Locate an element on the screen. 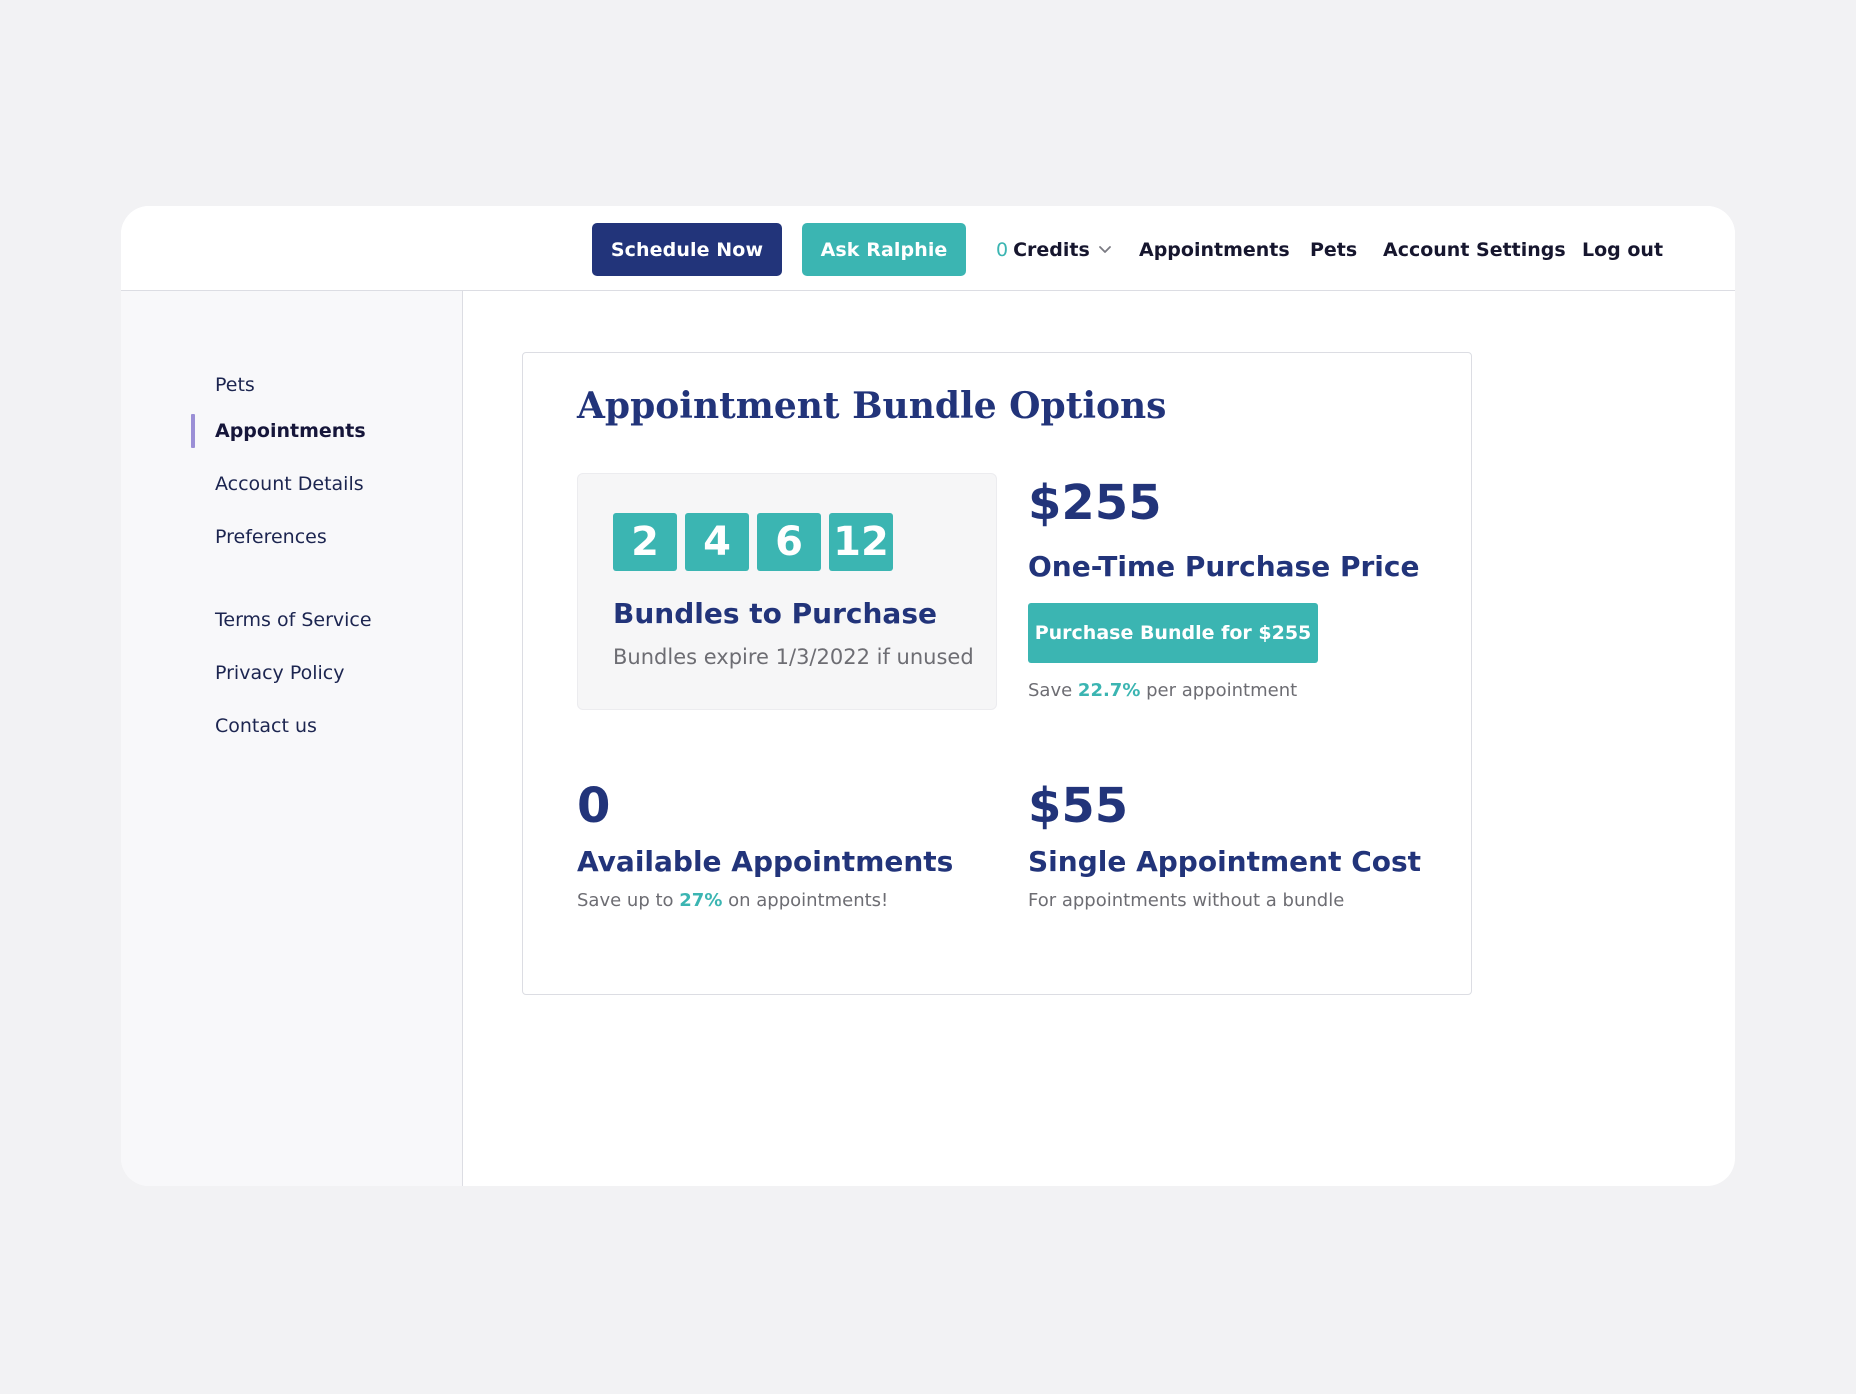 The image size is (1856, 1394). bundle-size-options: 2 4 6 12 is located at coordinates (753, 542).